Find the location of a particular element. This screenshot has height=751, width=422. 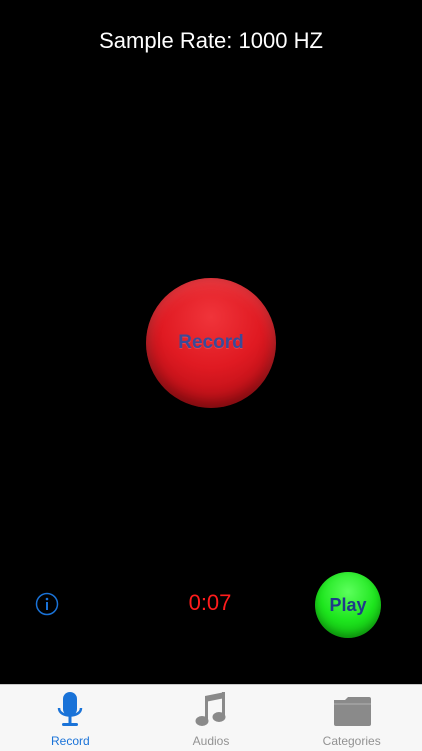

sample-rate-title: Sample Rate: 1000 HZ is located at coordinates (211, 40).